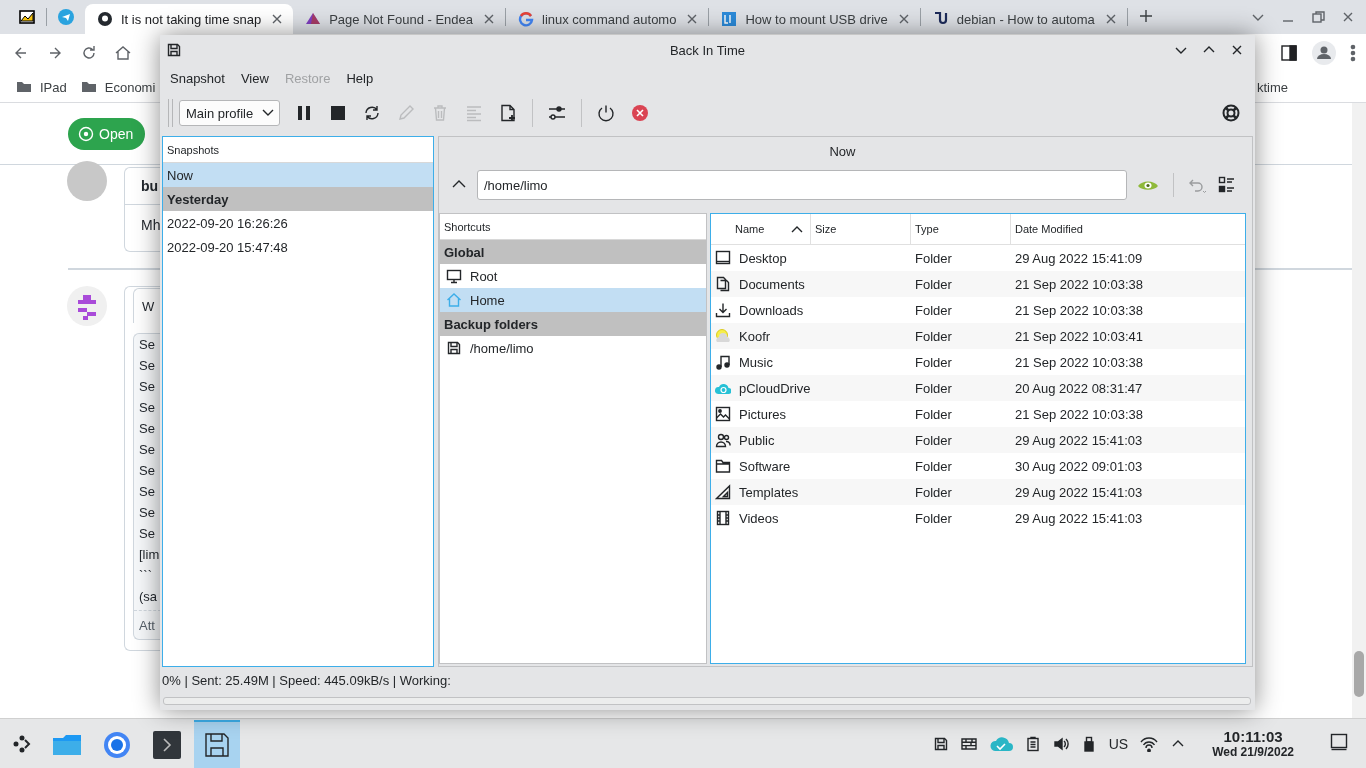 The width and height of the screenshot is (1366, 768). I want to click on chart-icon, so click(27, 17).